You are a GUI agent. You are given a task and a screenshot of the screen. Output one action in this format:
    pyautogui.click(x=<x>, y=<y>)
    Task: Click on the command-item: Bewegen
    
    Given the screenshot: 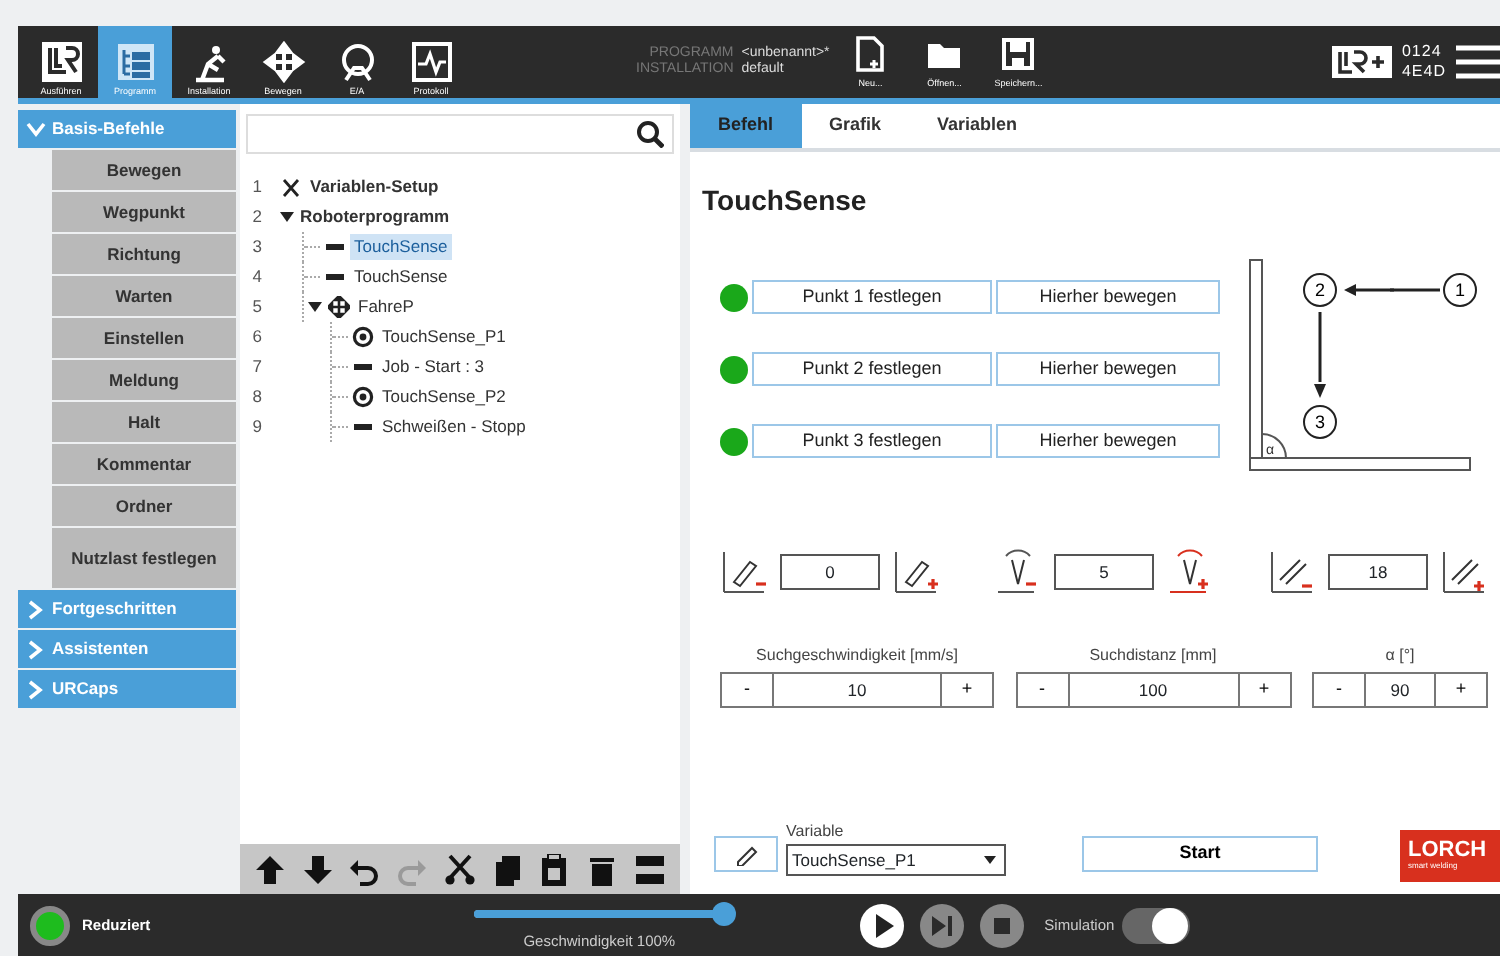 What is the action you would take?
    pyautogui.click(x=144, y=170)
    